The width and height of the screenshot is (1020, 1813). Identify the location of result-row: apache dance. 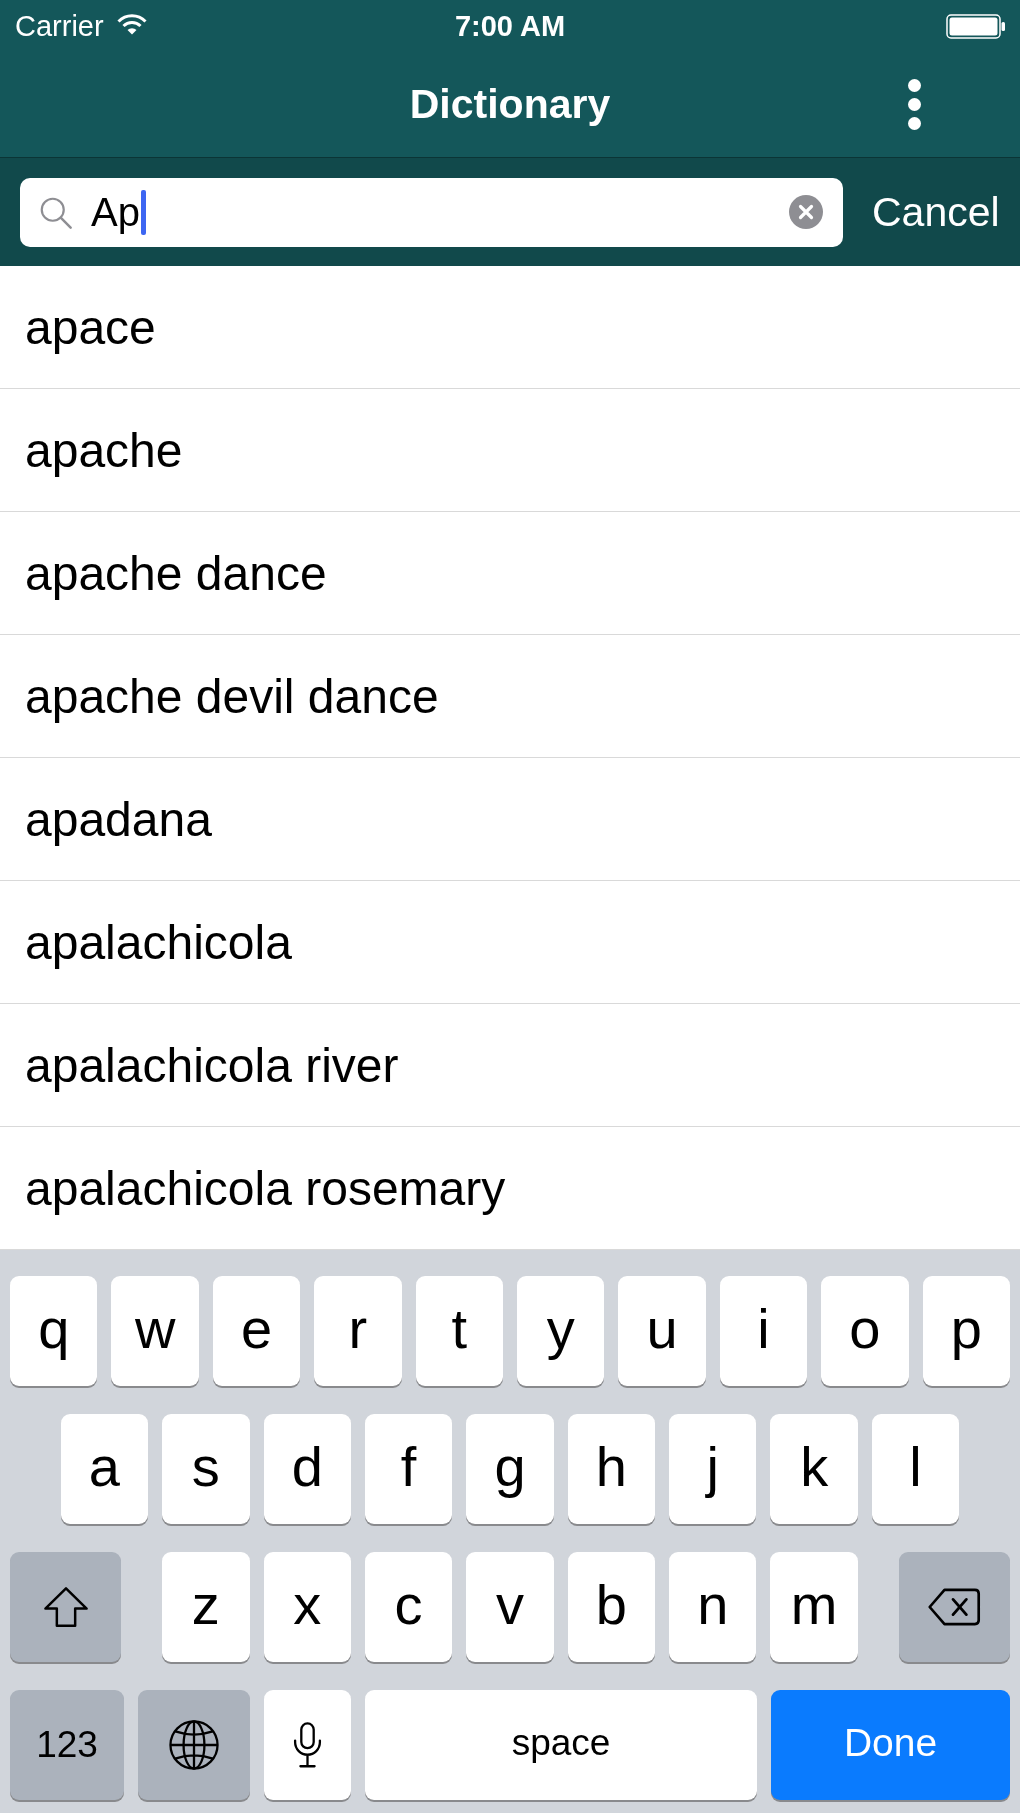
(510, 573).